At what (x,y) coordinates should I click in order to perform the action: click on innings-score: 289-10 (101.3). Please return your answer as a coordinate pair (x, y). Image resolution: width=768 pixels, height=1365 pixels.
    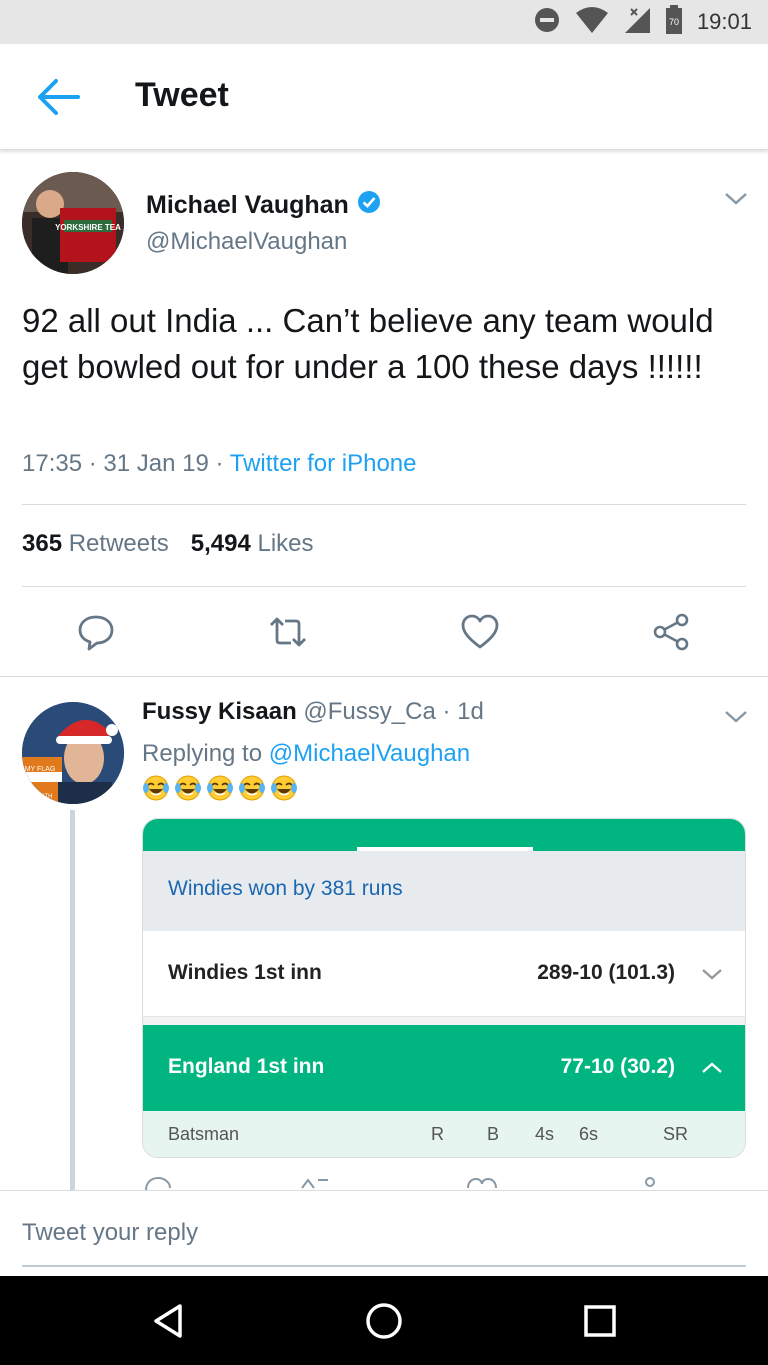
    Looking at the image, I should click on (606, 972).